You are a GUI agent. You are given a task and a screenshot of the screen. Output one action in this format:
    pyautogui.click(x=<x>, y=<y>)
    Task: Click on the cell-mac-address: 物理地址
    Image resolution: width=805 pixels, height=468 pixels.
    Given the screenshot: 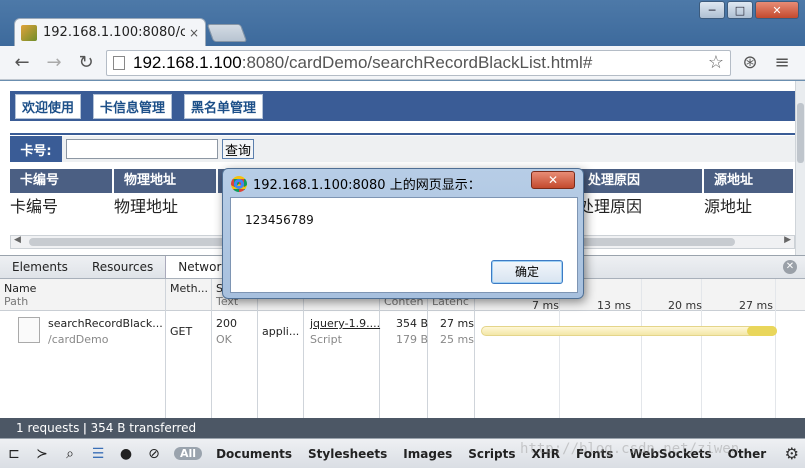 What is the action you would take?
    pyautogui.click(x=146, y=206)
    